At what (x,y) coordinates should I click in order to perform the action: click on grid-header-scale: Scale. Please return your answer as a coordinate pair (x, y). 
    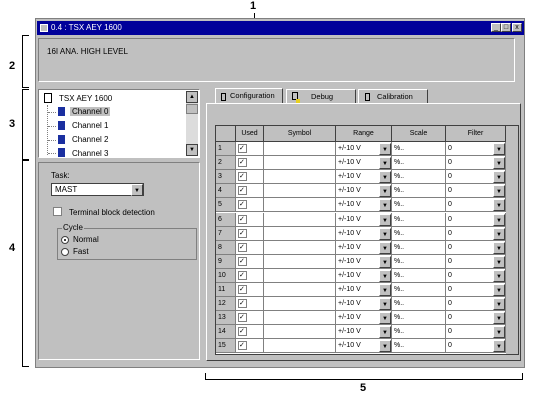
    Looking at the image, I should click on (419, 134).